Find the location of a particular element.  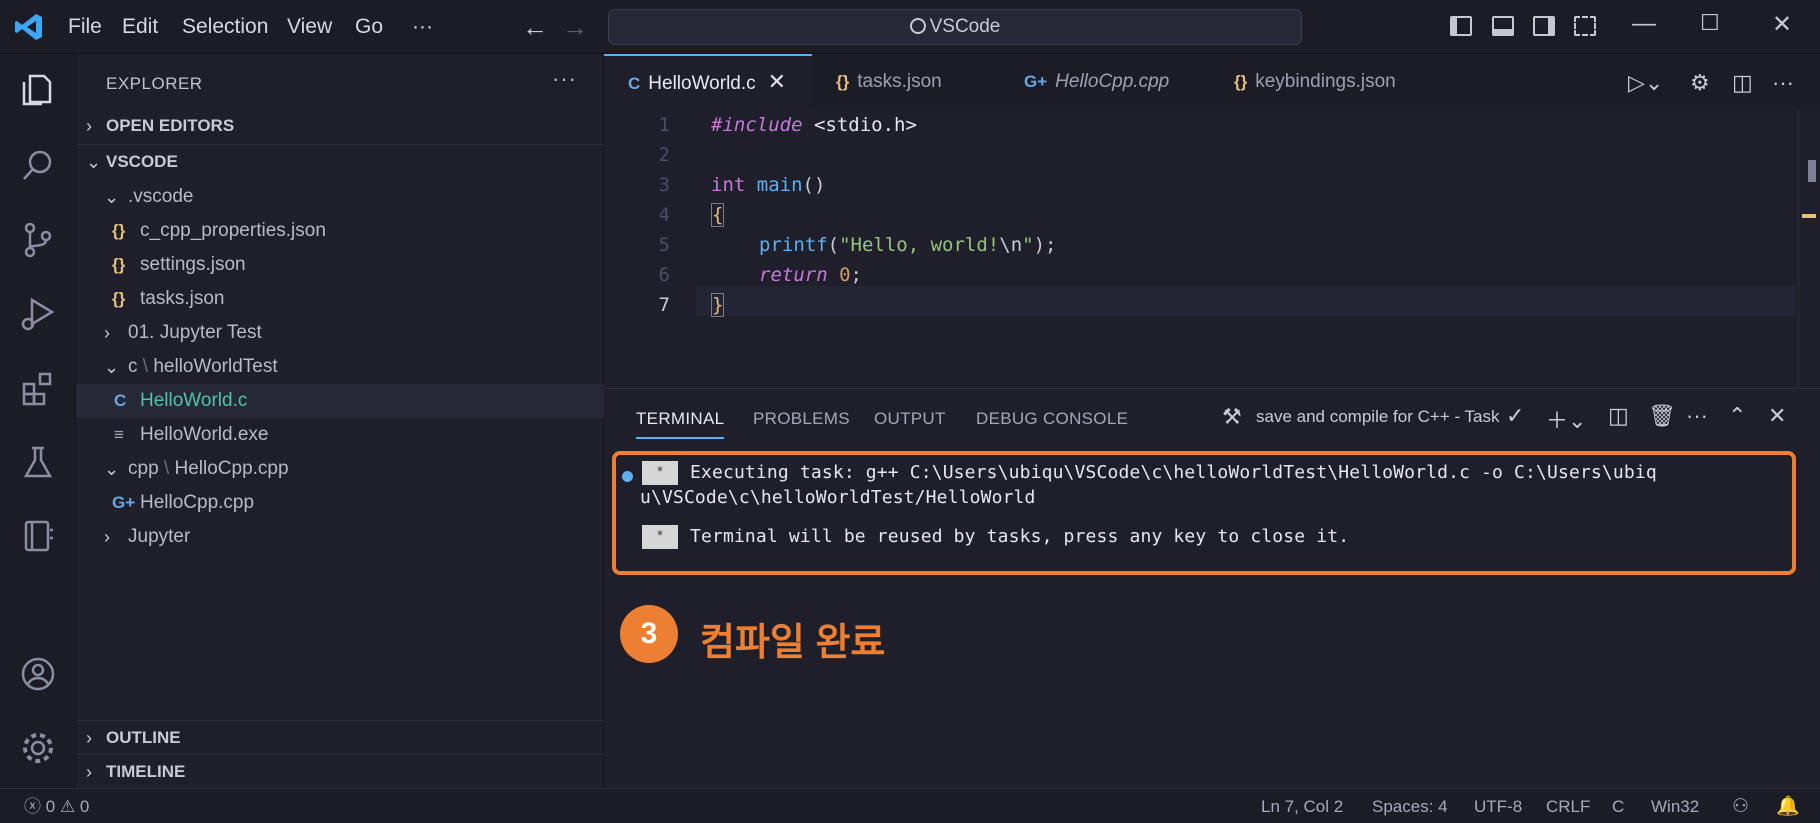

split-terminal-icon: ◫ is located at coordinates (1618, 416).